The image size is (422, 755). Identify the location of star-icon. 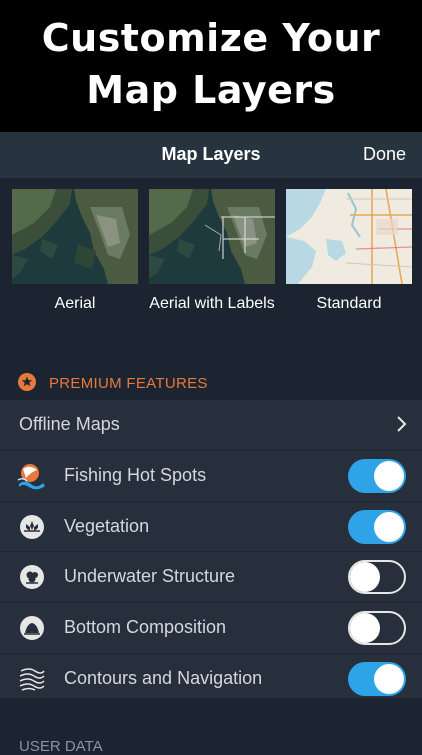
(27, 384).